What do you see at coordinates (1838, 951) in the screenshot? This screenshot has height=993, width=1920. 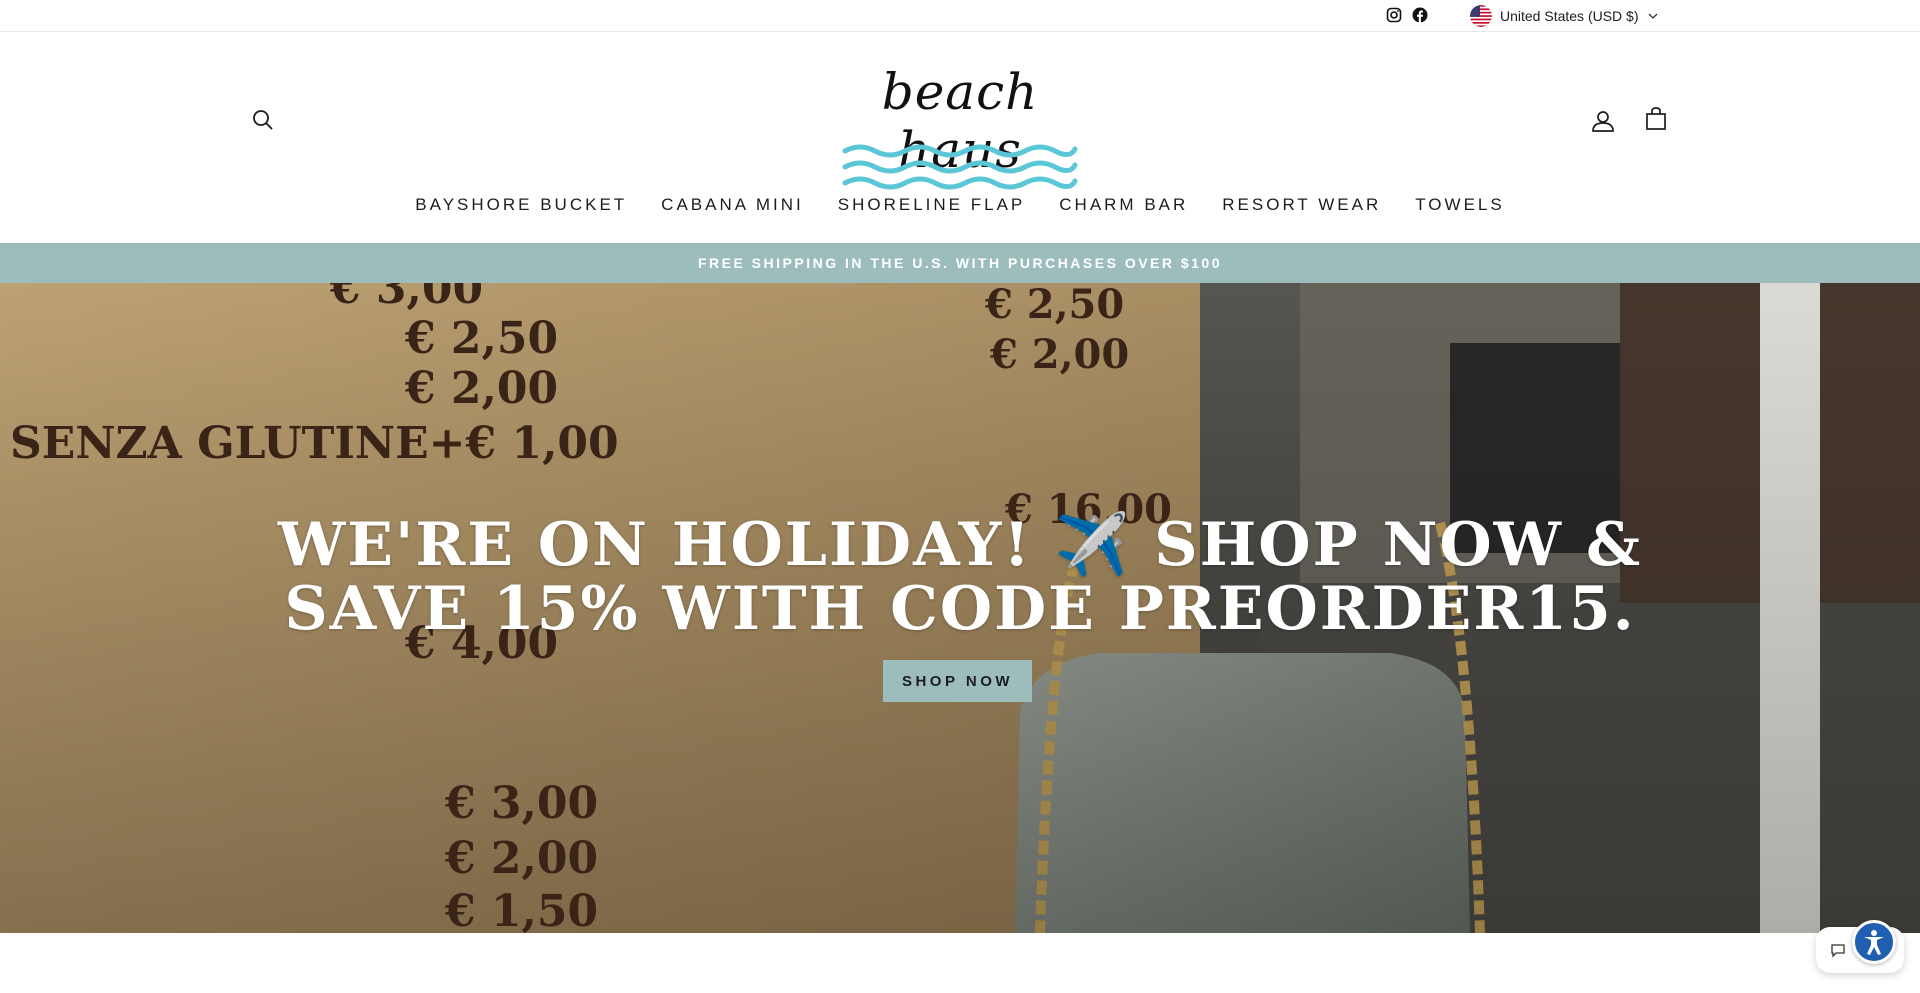 I see `chat-bubble-icon` at bounding box center [1838, 951].